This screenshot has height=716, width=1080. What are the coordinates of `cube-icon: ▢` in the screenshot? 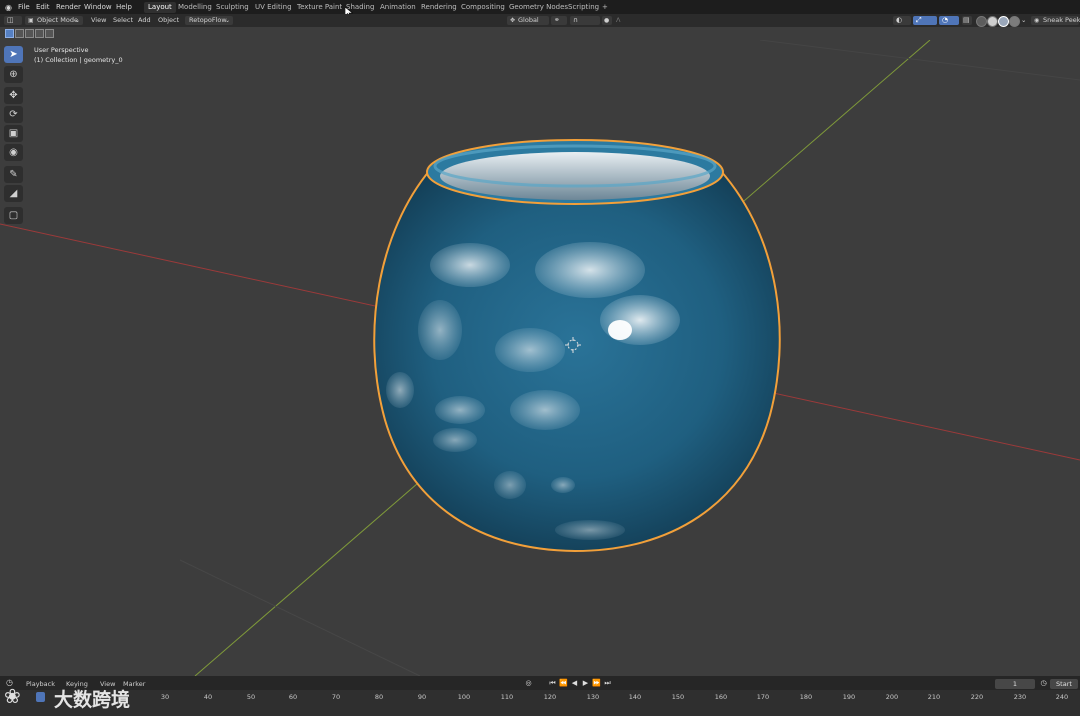 It's located at (13, 215).